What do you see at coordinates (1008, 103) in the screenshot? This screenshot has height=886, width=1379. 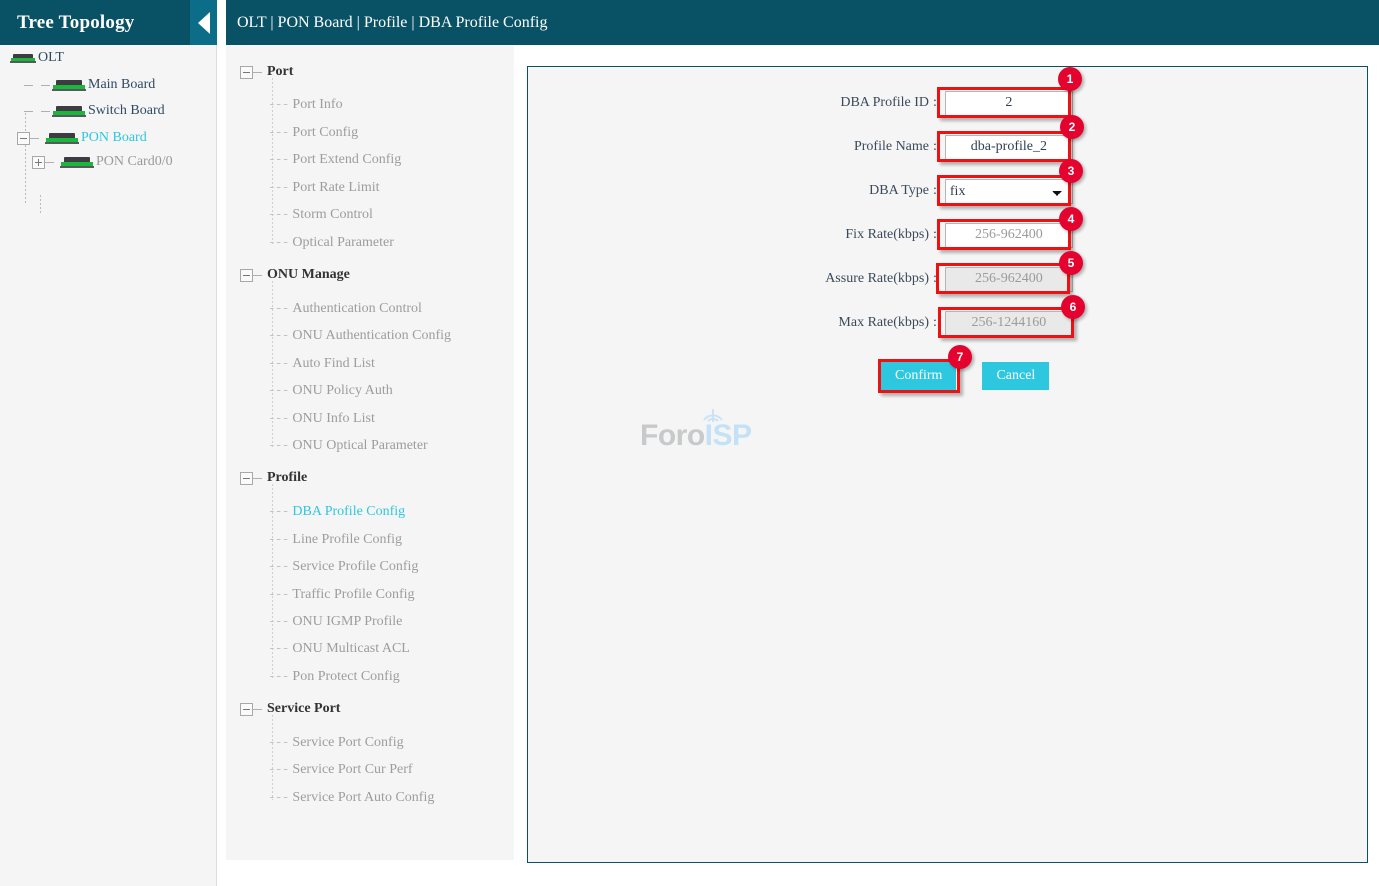 I see `dba-profile-id-input` at bounding box center [1008, 103].